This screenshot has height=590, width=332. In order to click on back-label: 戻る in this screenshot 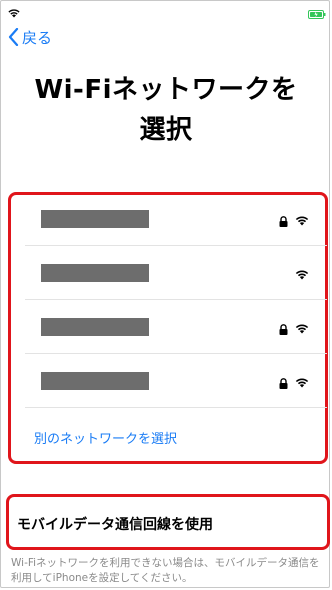, I will do `click(37, 37)`.